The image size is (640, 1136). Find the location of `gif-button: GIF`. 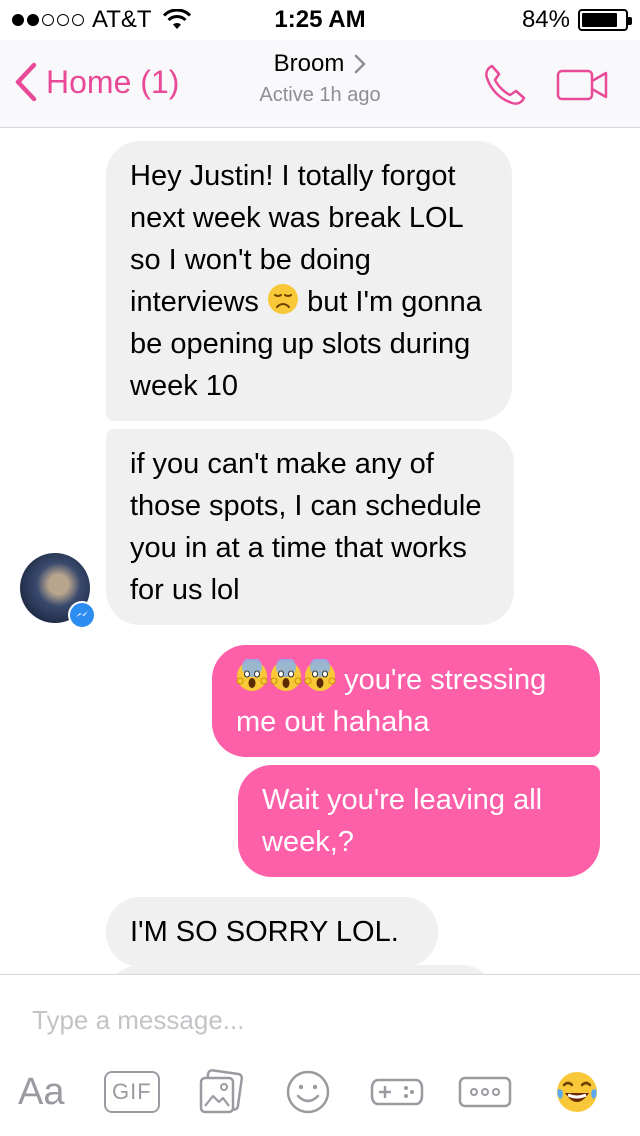

gif-button: GIF is located at coordinates (132, 1092).